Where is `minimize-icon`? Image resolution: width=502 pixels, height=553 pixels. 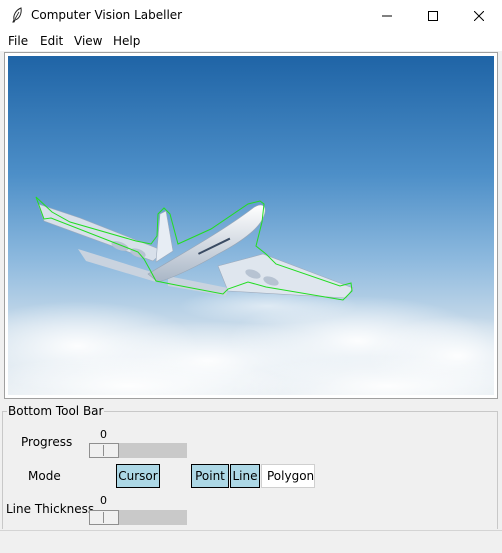 minimize-icon is located at coordinates (387, 15).